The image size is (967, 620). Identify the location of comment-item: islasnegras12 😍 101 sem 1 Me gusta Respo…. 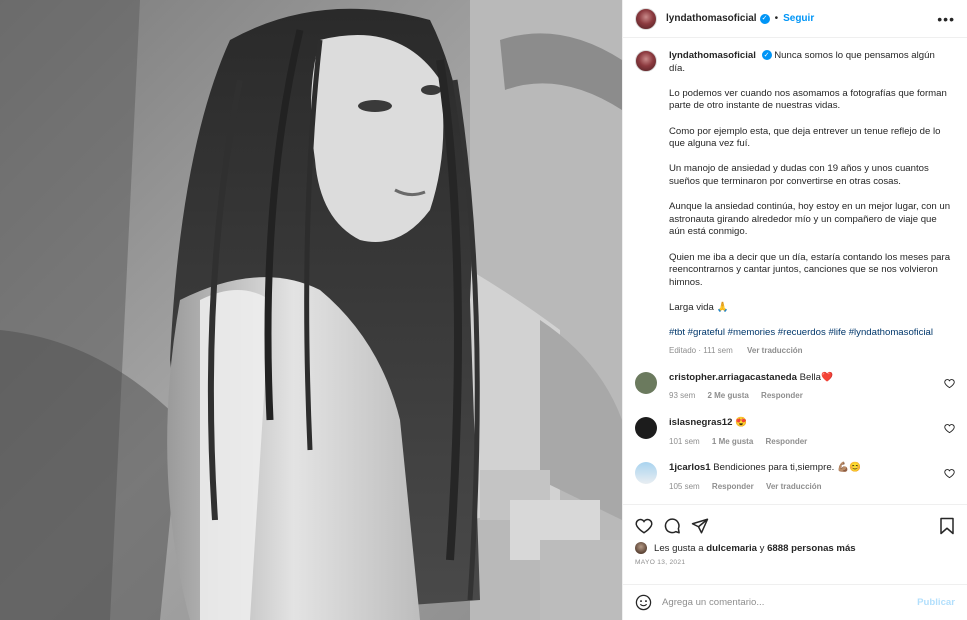
(795, 432).